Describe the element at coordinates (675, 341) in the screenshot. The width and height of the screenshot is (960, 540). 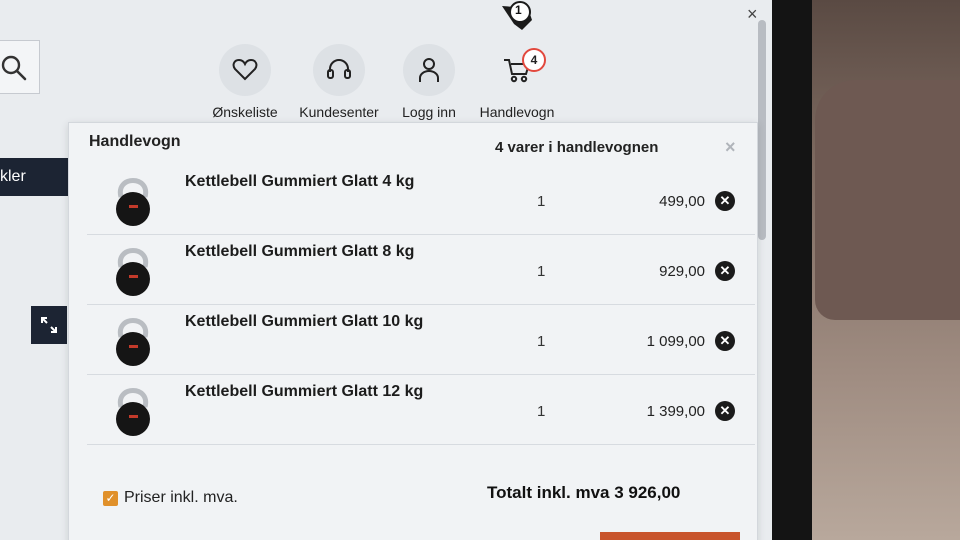
I see `item-price: 1 099,00` at that location.